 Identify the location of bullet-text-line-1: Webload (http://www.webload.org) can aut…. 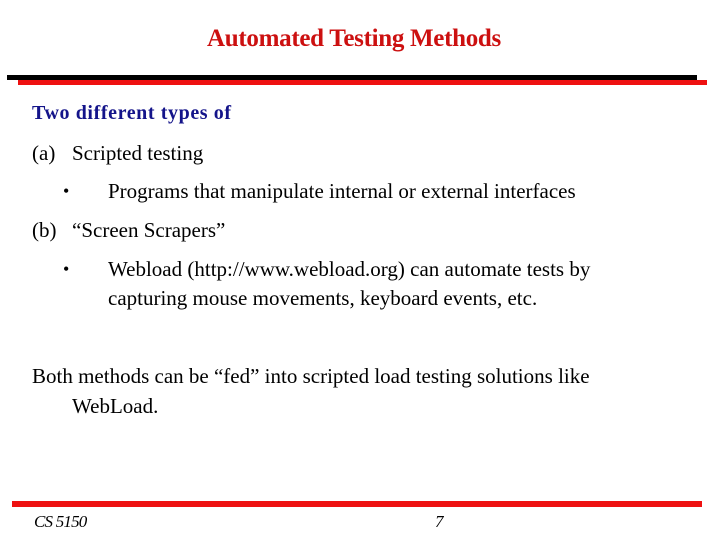
(349, 269).